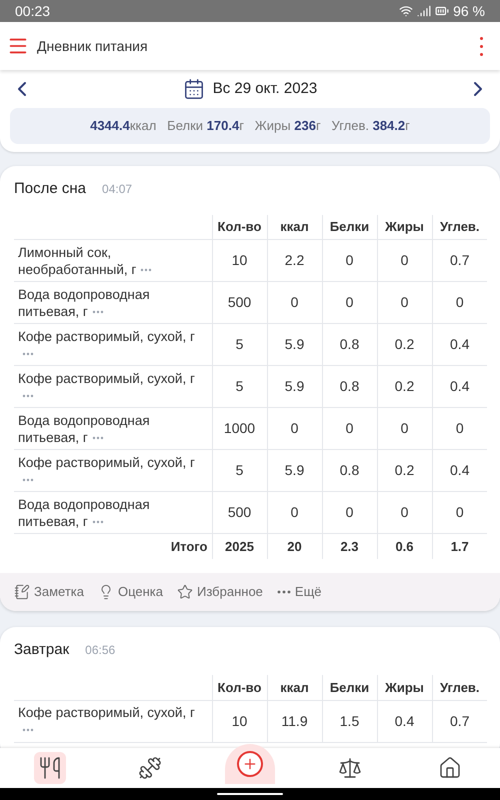  I want to click on calendar-icon, so click(193, 89).